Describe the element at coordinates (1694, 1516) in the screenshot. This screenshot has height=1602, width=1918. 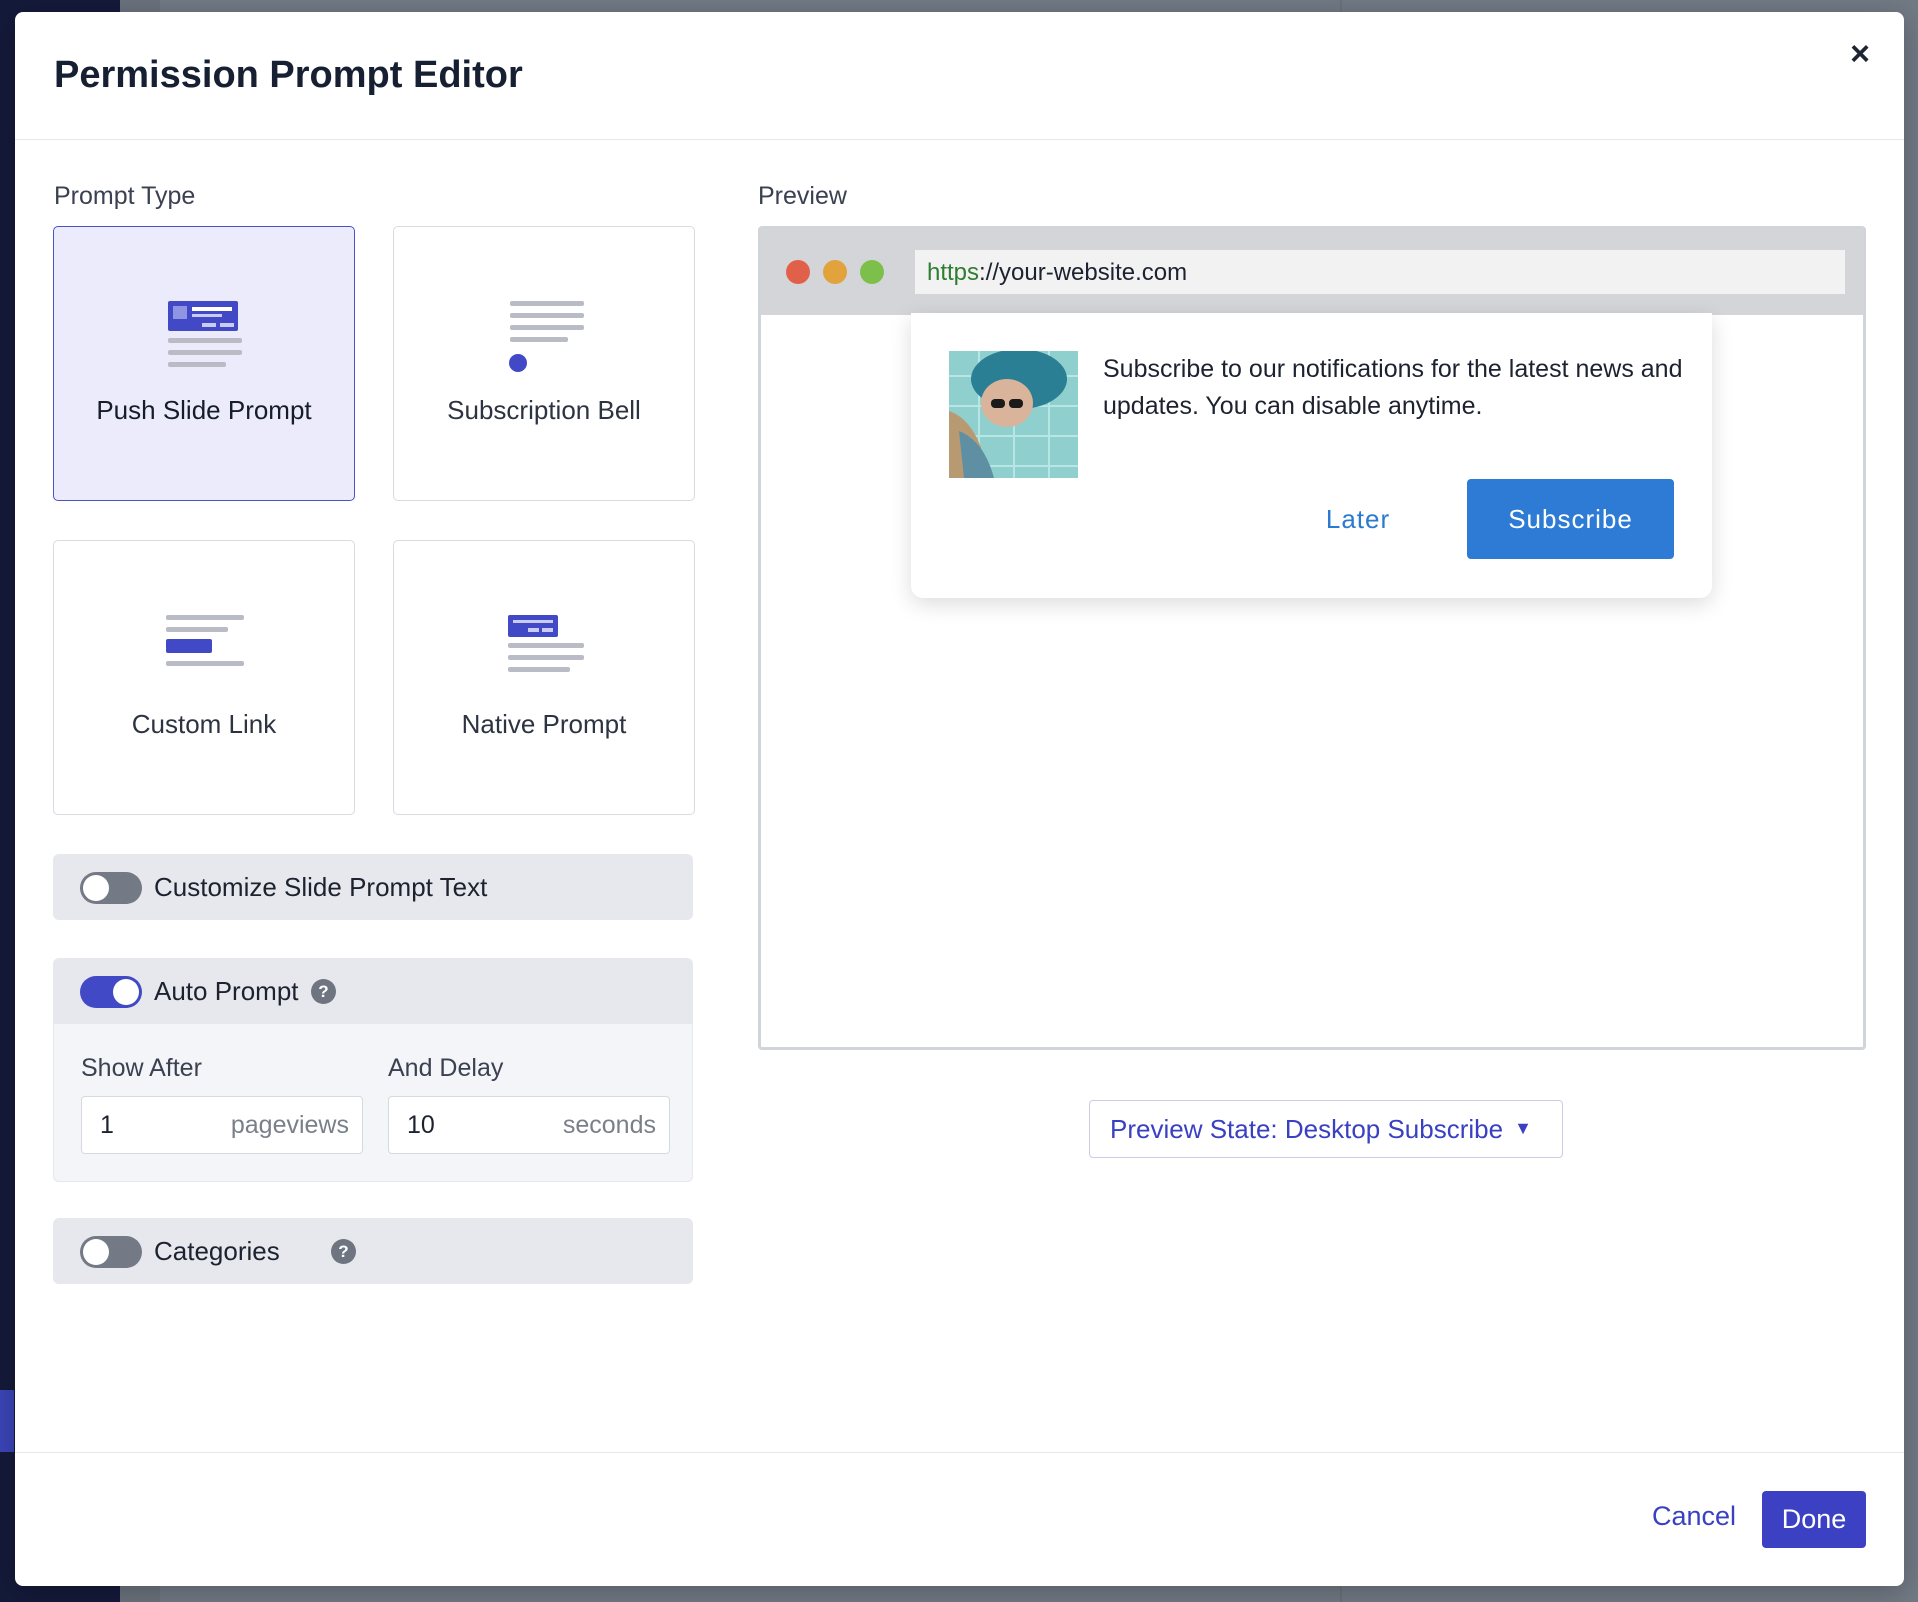
I see `cancel-button: Cancel` at that location.